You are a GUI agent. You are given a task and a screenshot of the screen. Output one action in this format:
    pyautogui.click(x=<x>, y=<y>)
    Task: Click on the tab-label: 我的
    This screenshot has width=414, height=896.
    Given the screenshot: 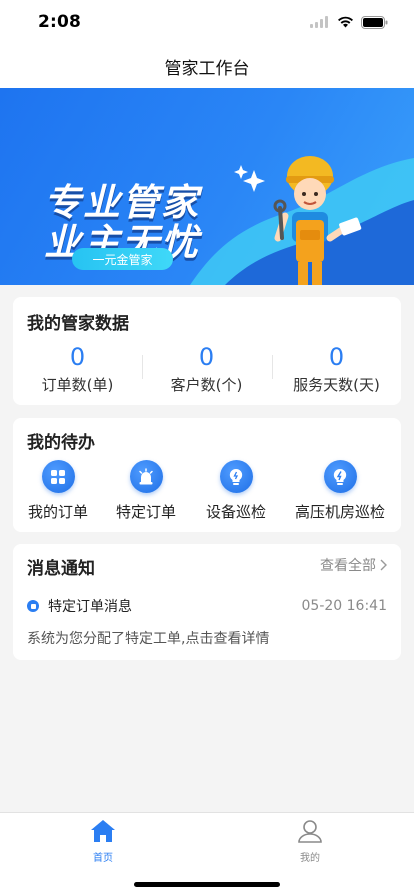 What is the action you would take?
    pyautogui.click(x=310, y=858)
    